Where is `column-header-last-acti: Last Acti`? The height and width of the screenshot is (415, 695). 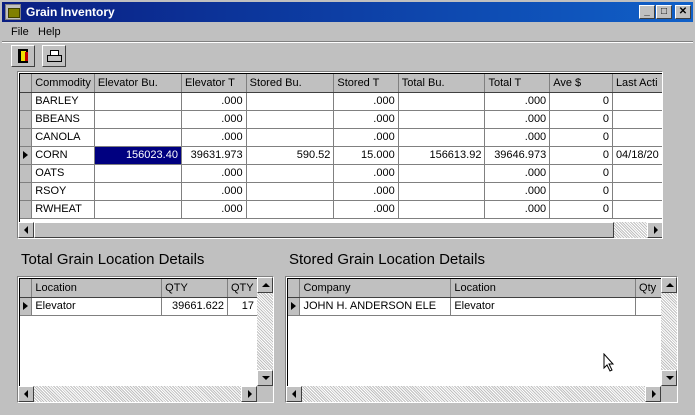
column-header-last-acti: Last Acti is located at coordinates (637, 83).